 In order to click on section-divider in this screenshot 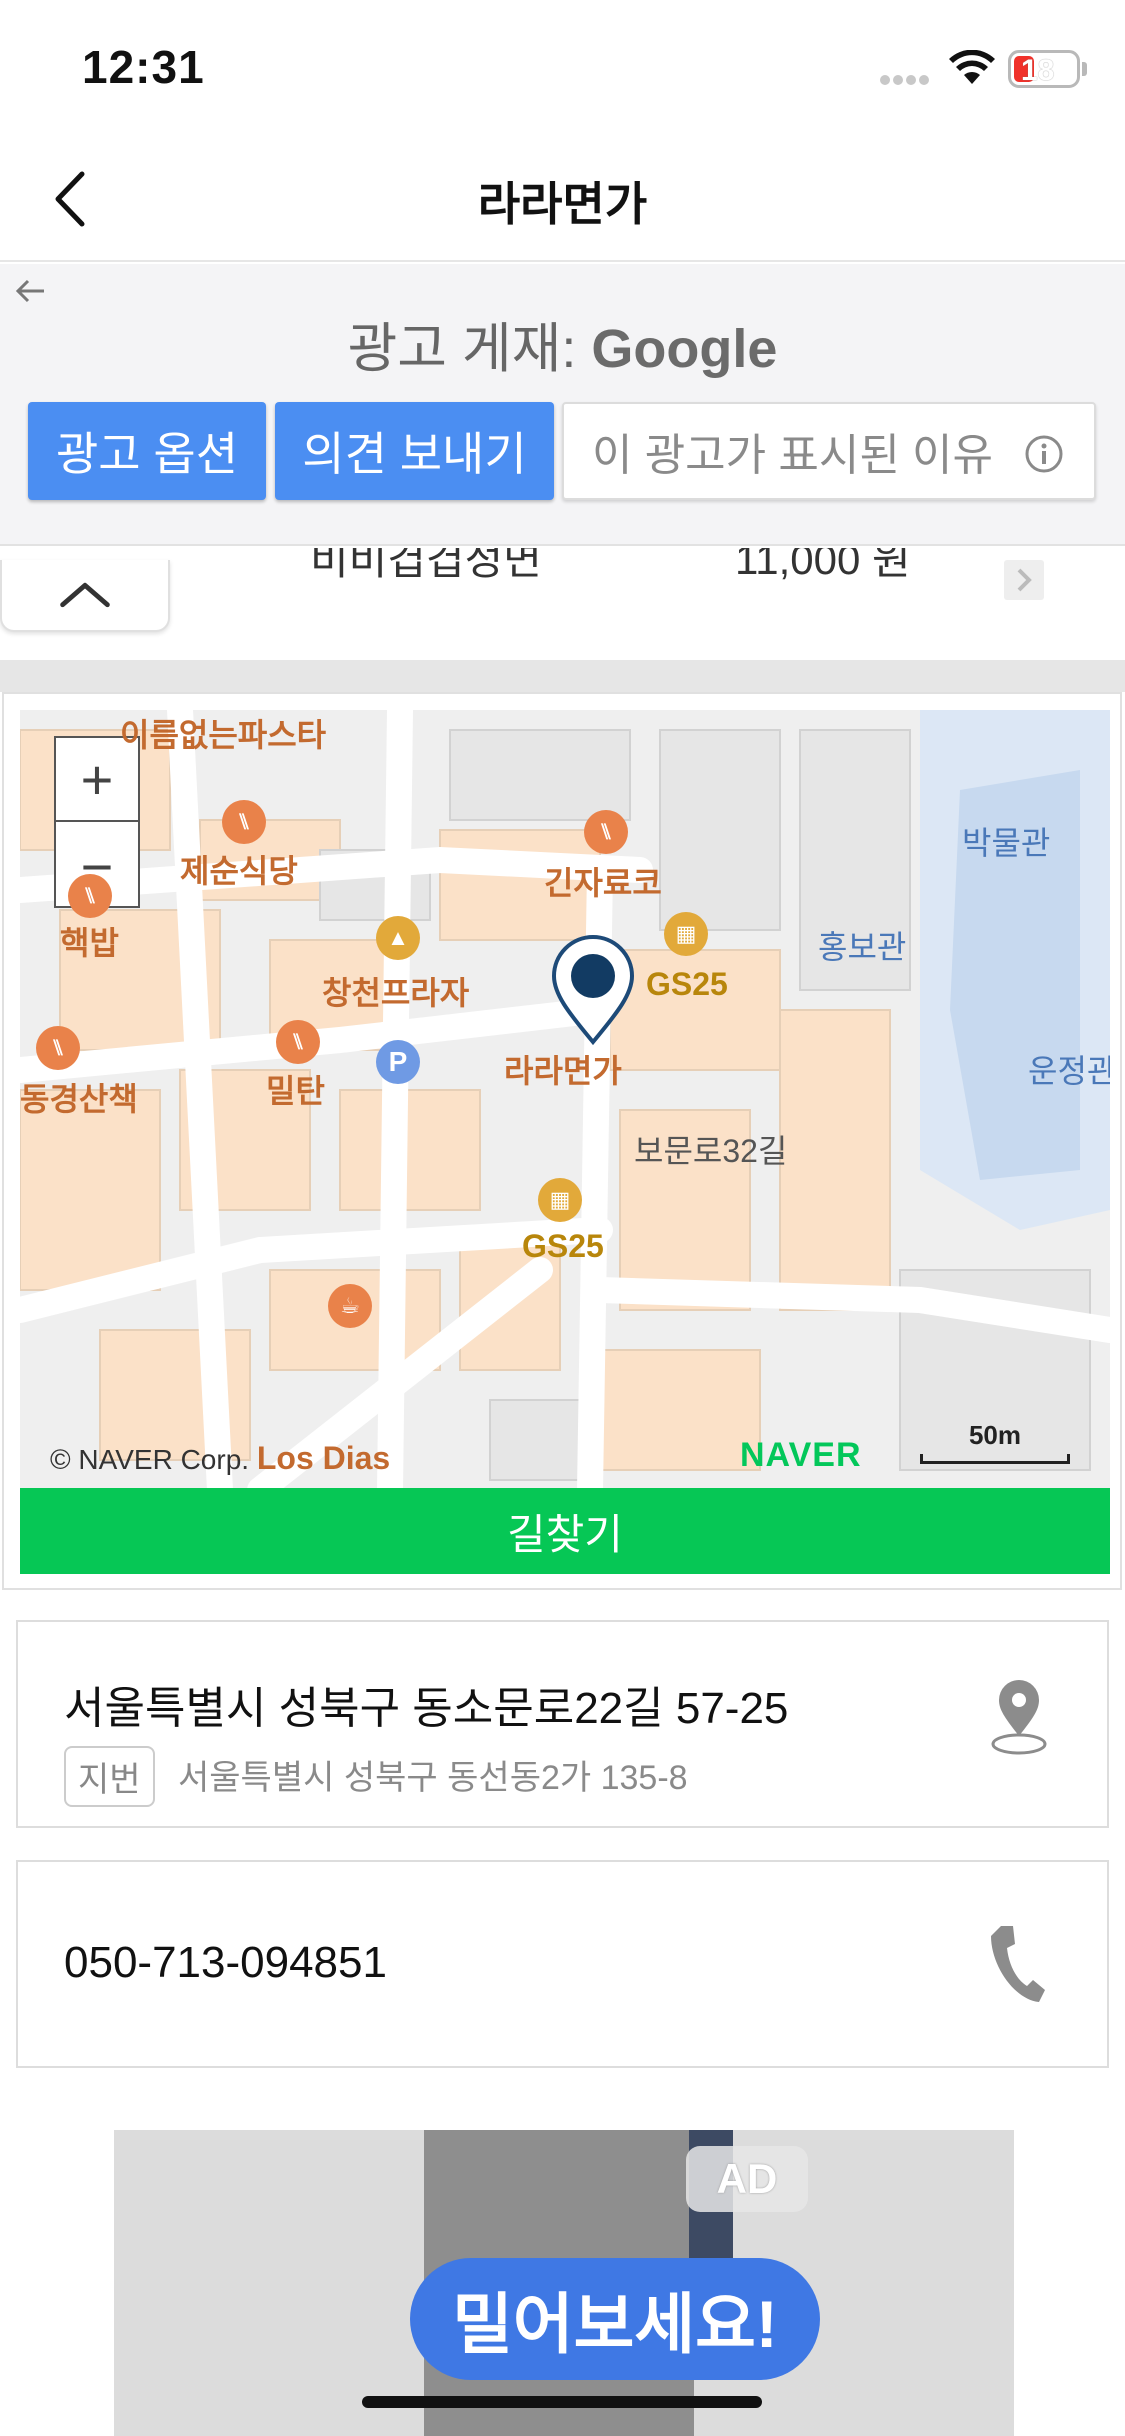, I will do `click(562, 676)`.